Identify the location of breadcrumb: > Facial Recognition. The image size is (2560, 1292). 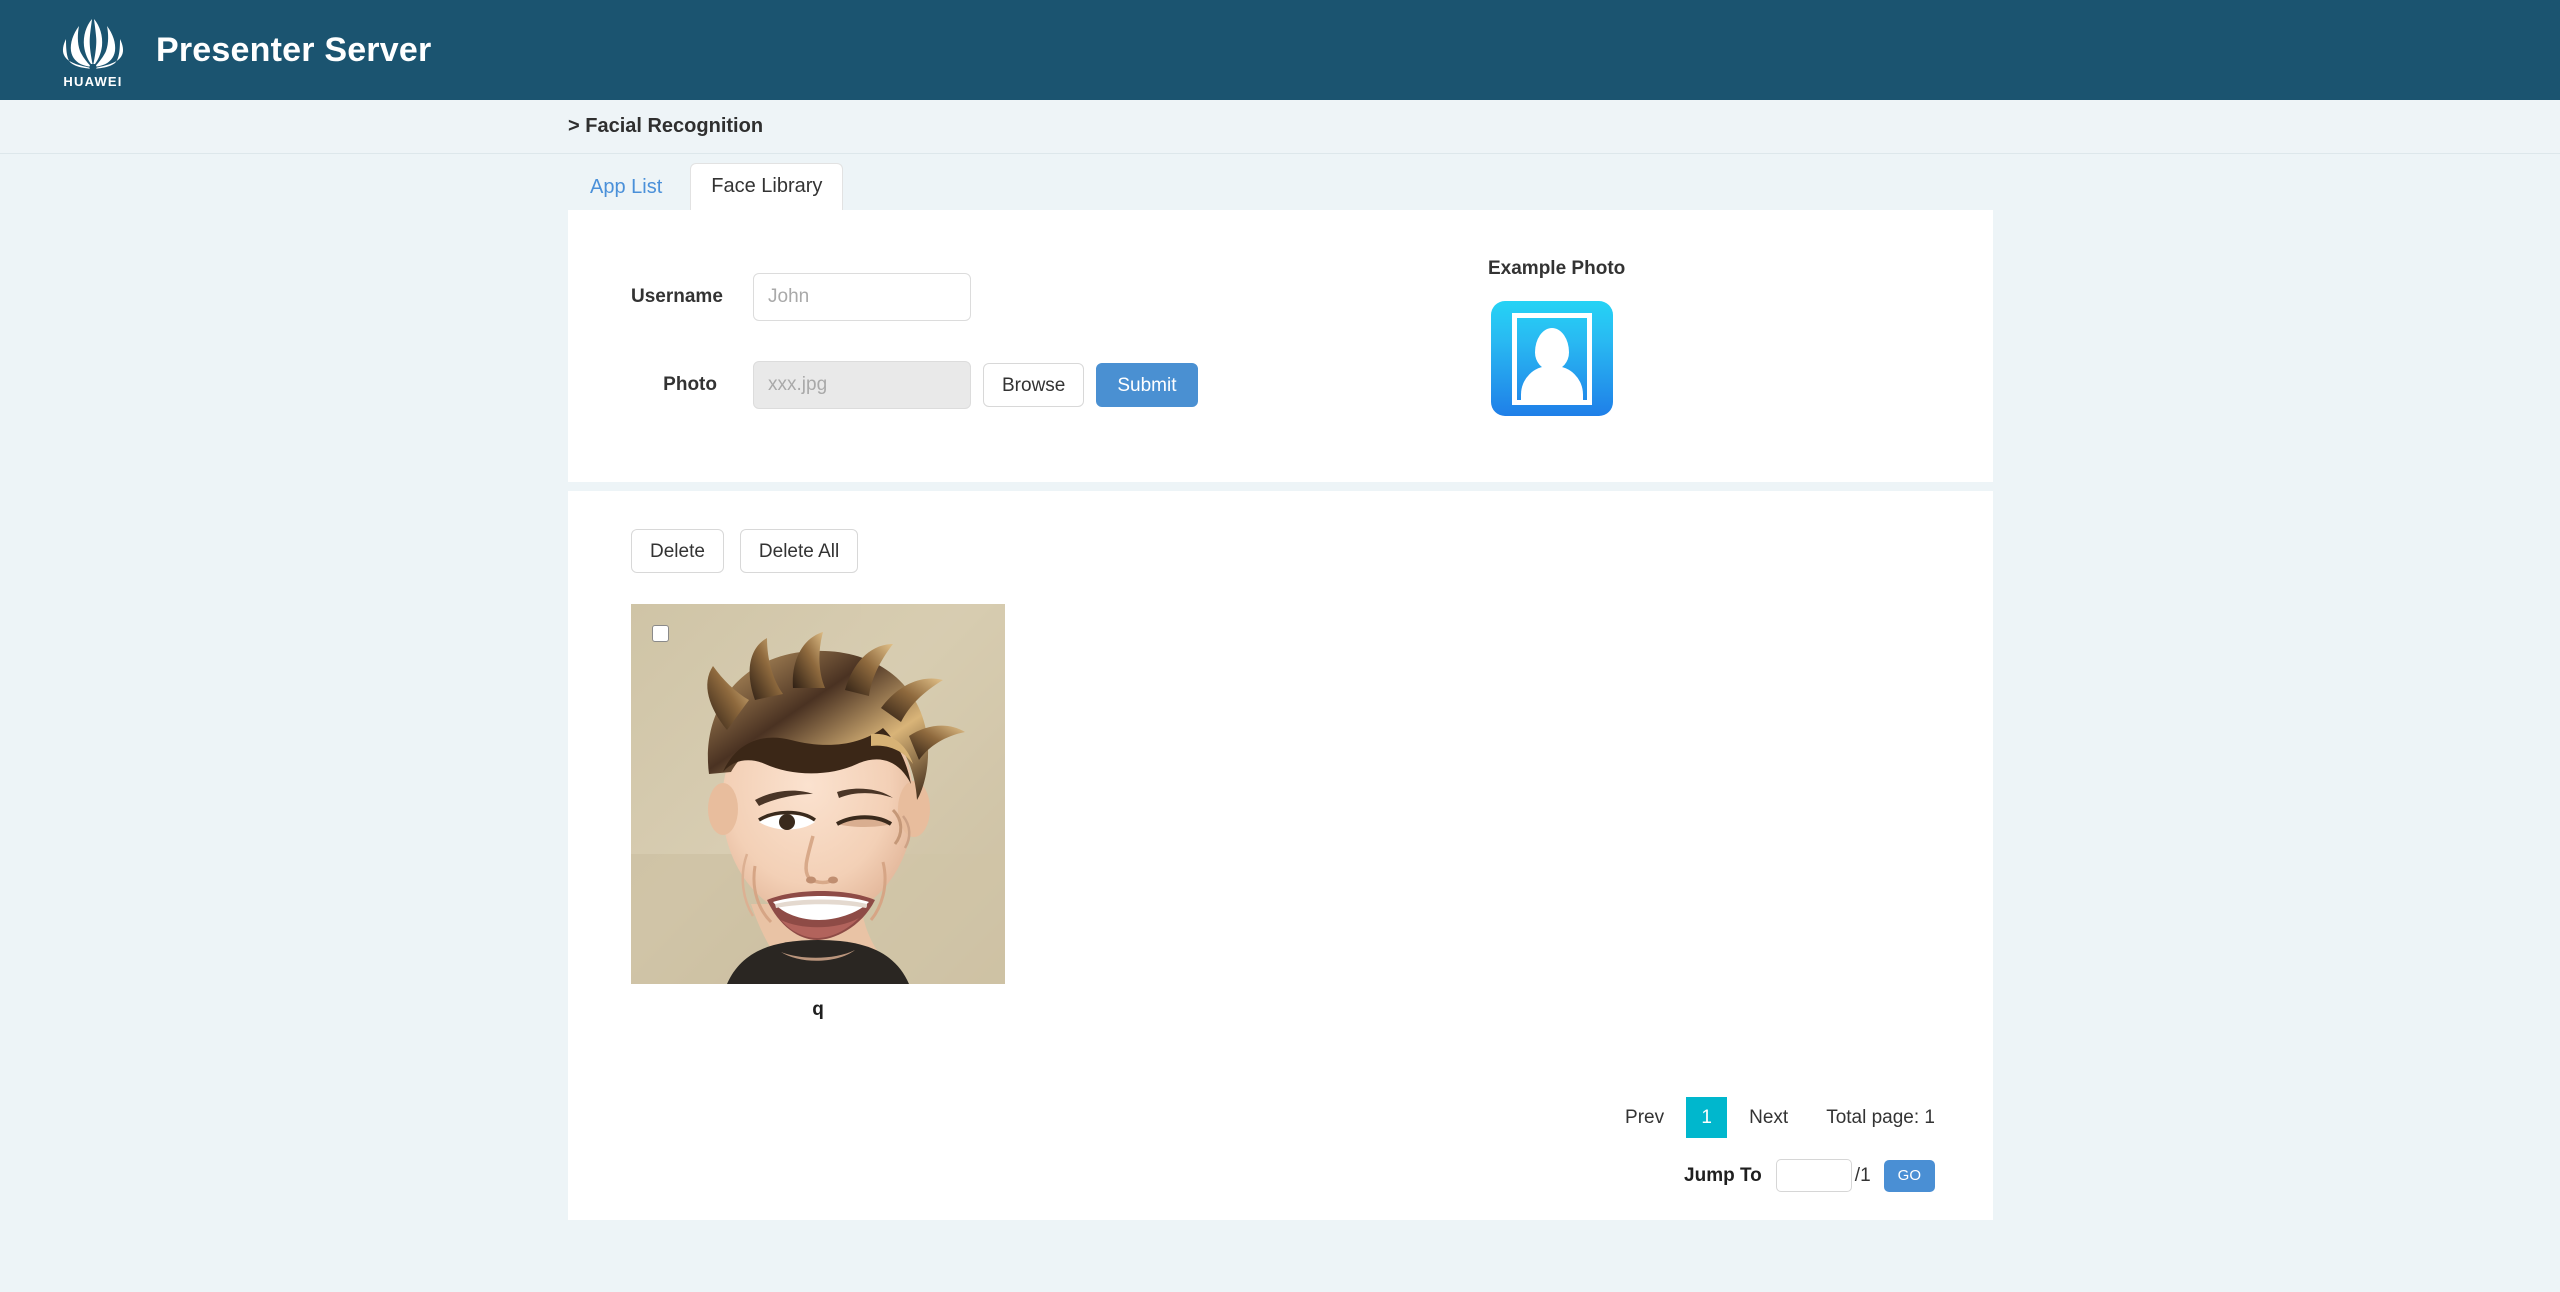
(666, 126).